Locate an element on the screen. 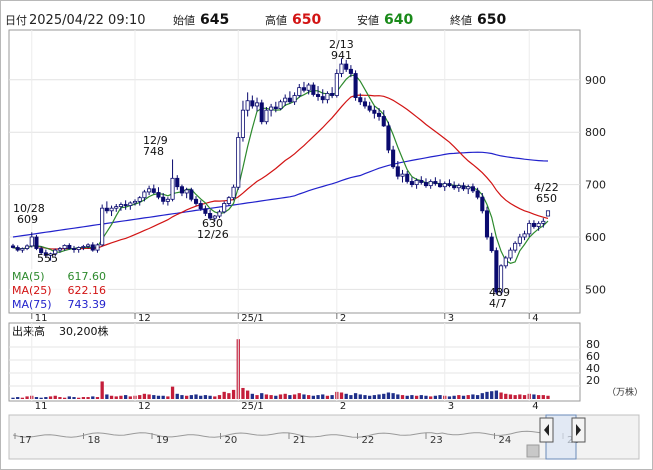  legend-ma5-value: 617.60 is located at coordinates (87, 276).